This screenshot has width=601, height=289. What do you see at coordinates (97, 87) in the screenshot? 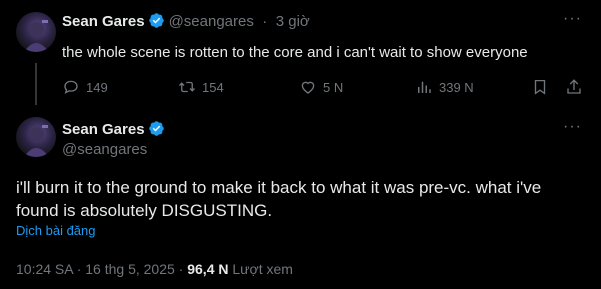
I see `reply-count: 149` at bounding box center [97, 87].